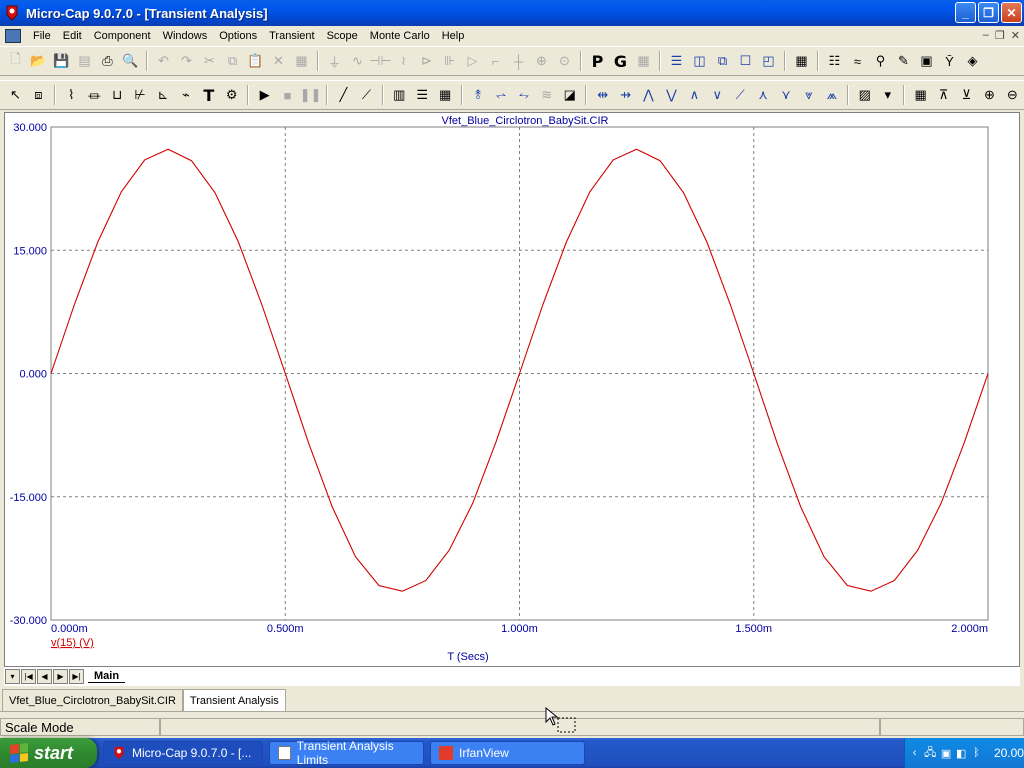 The height and width of the screenshot is (768, 1024). Describe the element at coordinates (700, 61) in the screenshot. I see `tile-vertical-icon: ◫` at that location.